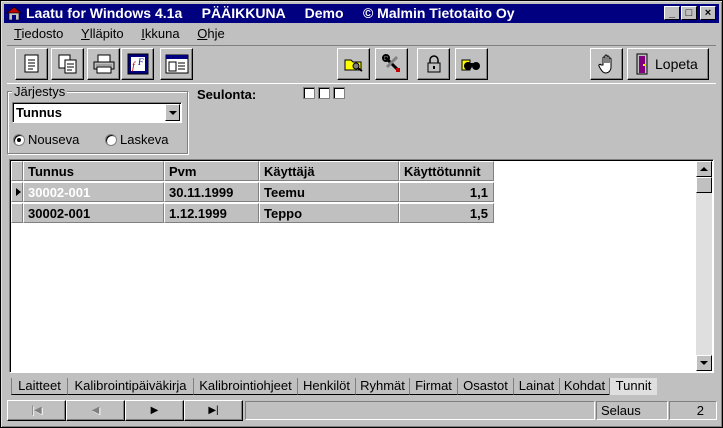 This screenshot has width=723, height=428. I want to click on nav-prev-button: ◀, so click(95, 410).